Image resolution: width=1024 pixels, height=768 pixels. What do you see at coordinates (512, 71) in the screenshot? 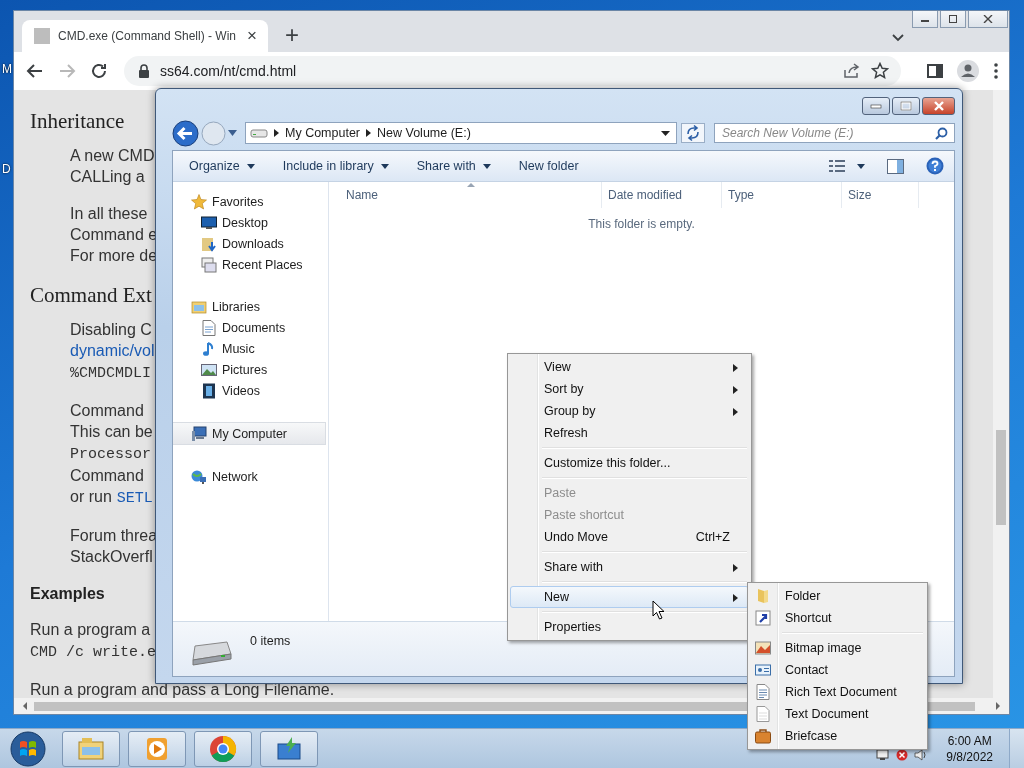
I see `address-bar: ss64.com/nt/cmd.html` at bounding box center [512, 71].